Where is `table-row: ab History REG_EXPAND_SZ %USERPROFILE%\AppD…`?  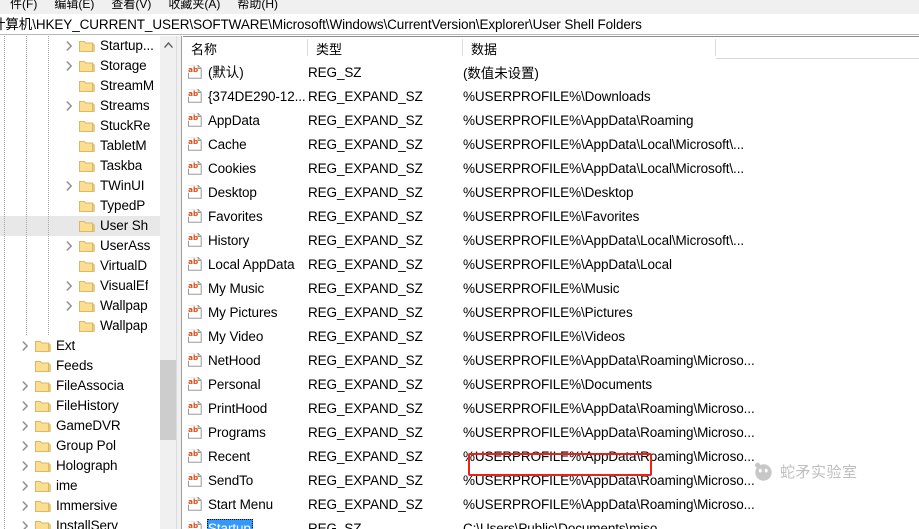
table-row: ab History REG_EXPAND_SZ %USERPROFILE%\AppD… is located at coordinates (551, 240).